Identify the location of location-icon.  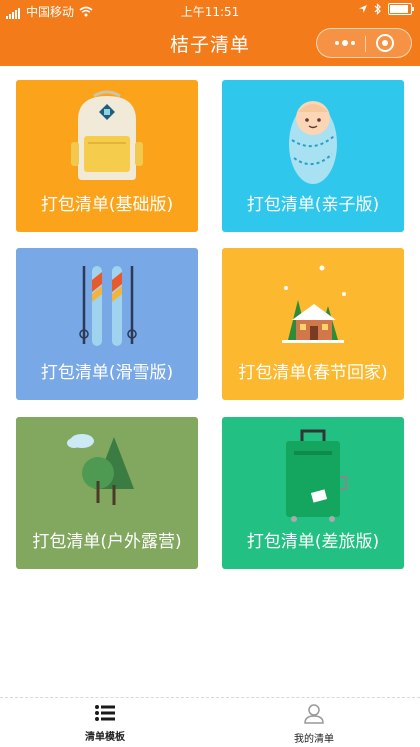
(363, 9).